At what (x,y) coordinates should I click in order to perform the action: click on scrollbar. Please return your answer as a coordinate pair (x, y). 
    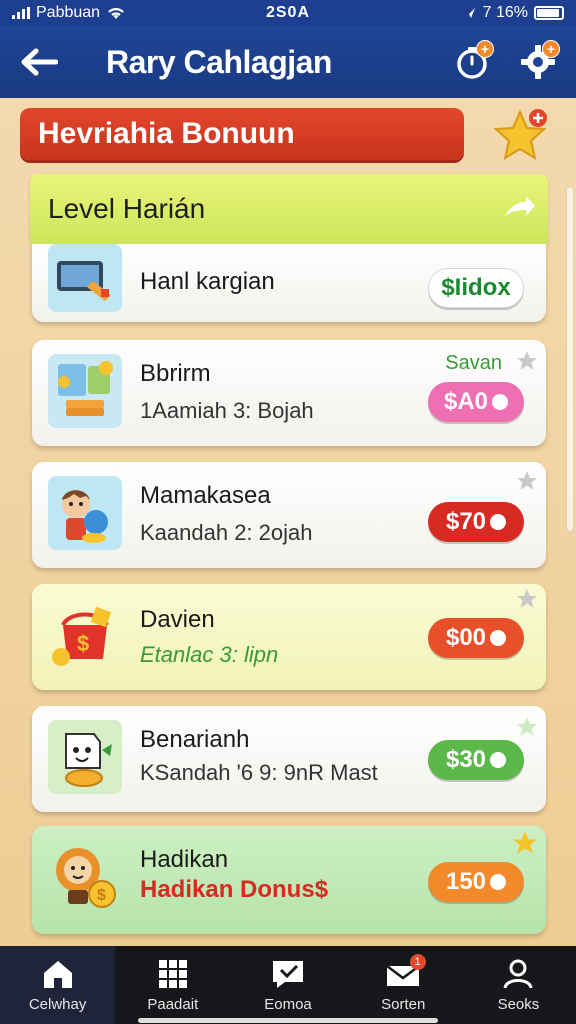
    Looking at the image, I should click on (570, 359).